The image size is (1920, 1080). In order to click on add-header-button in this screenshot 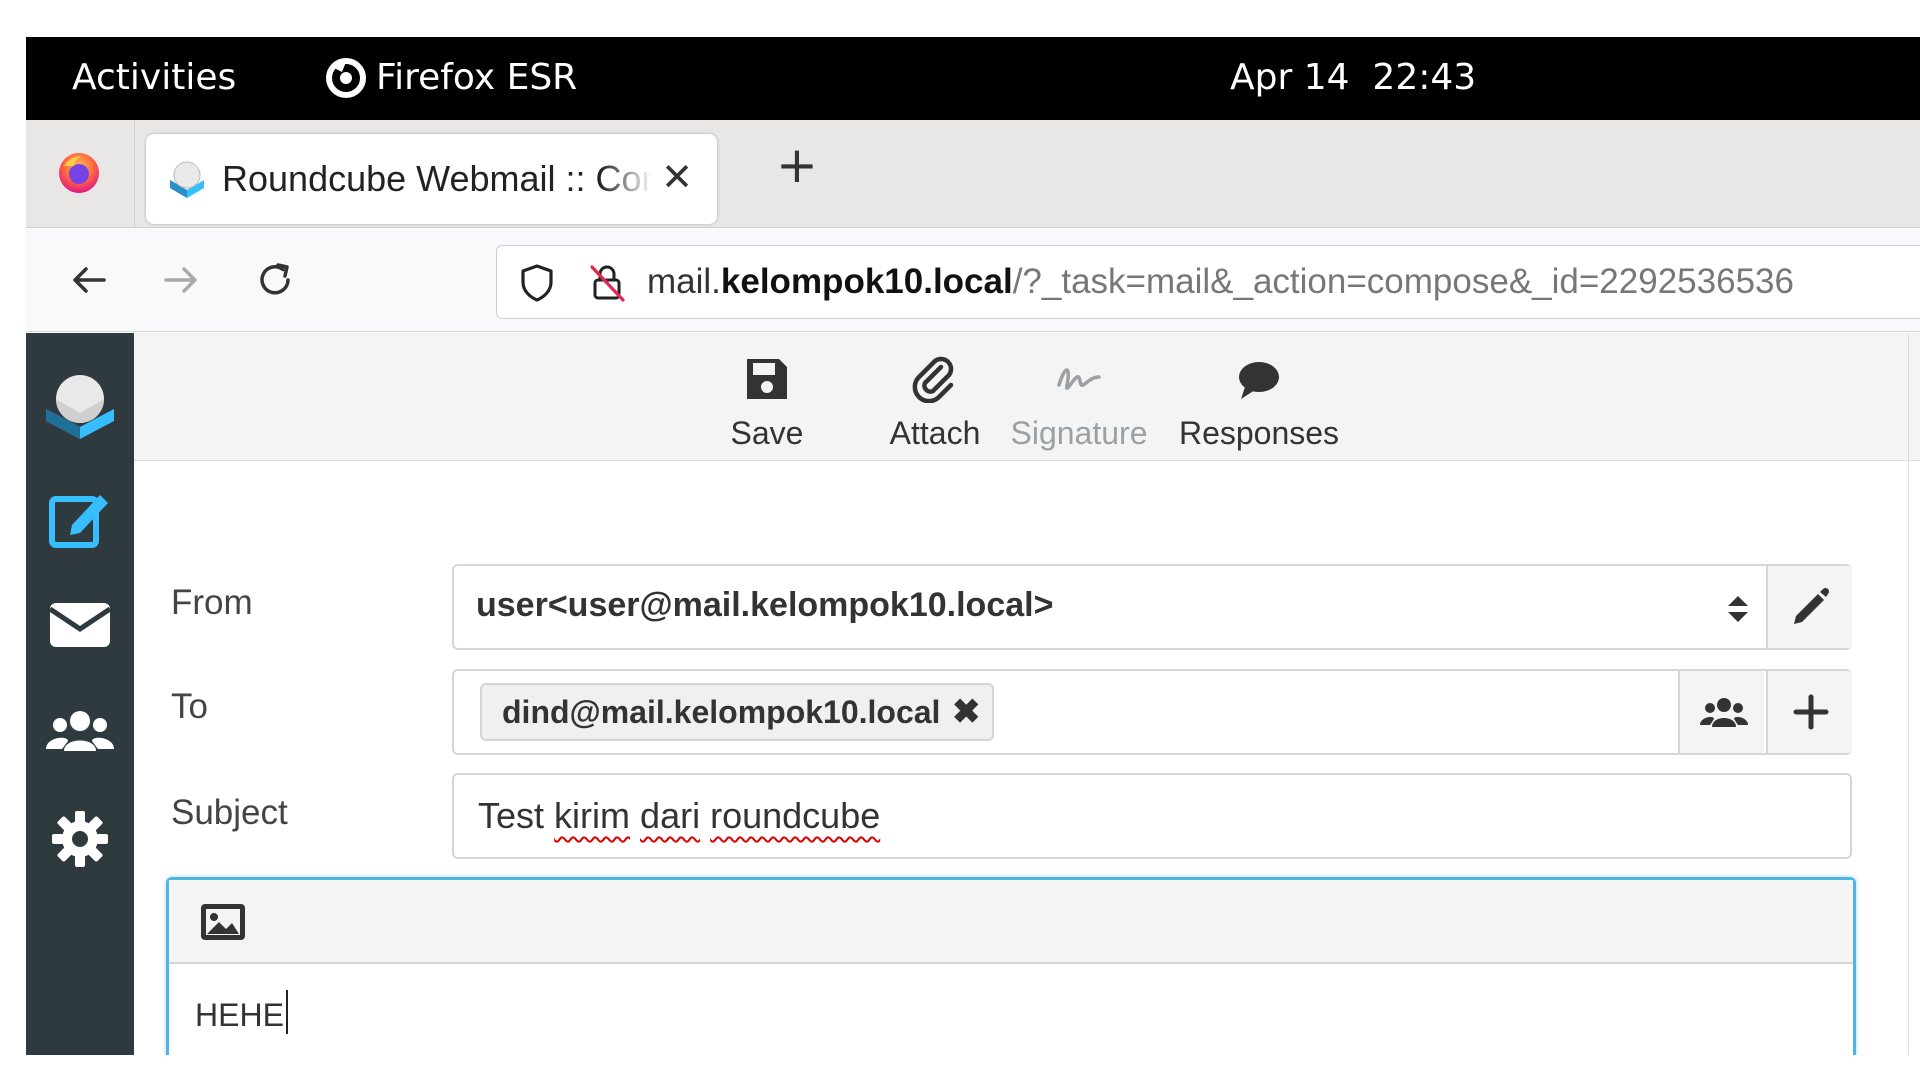, I will do `click(1809, 712)`.